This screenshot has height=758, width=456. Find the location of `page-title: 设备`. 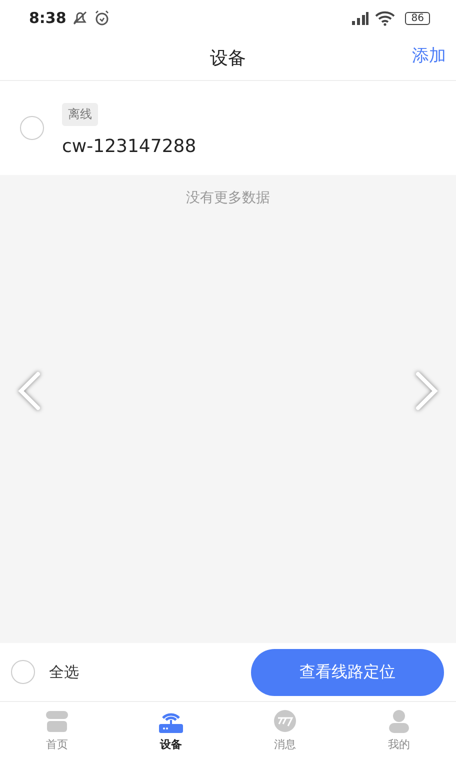

page-title: 设备 is located at coordinates (228, 58).